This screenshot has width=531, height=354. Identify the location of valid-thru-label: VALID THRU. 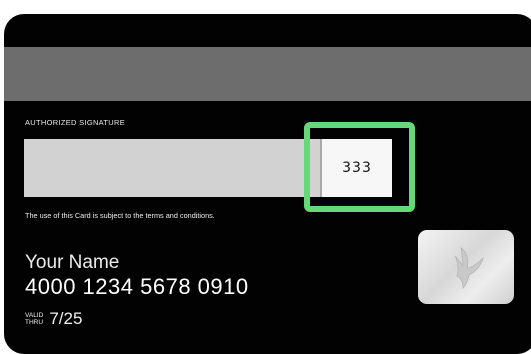
(34, 319).